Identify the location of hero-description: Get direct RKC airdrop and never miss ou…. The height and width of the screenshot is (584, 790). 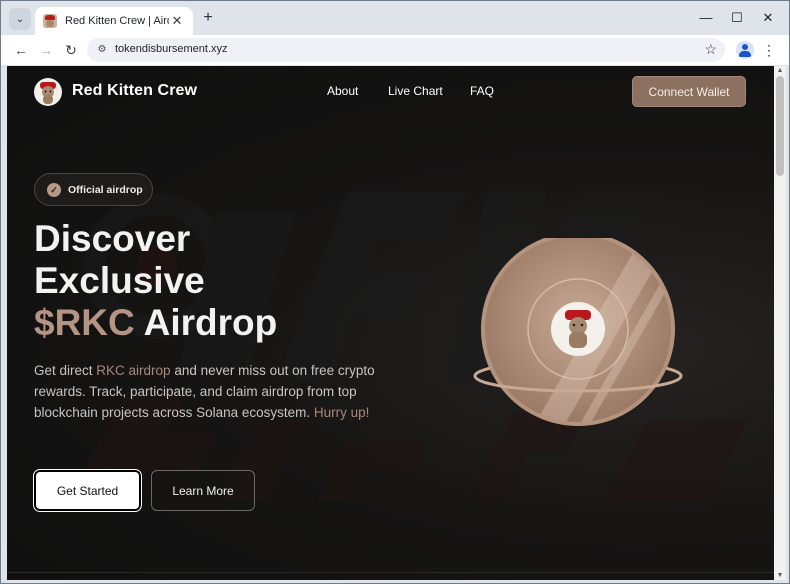
(209, 391).